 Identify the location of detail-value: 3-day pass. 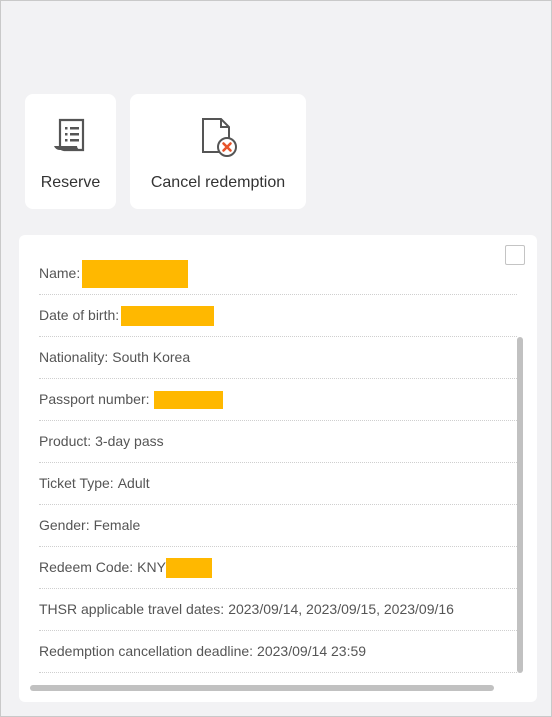
(129, 441).